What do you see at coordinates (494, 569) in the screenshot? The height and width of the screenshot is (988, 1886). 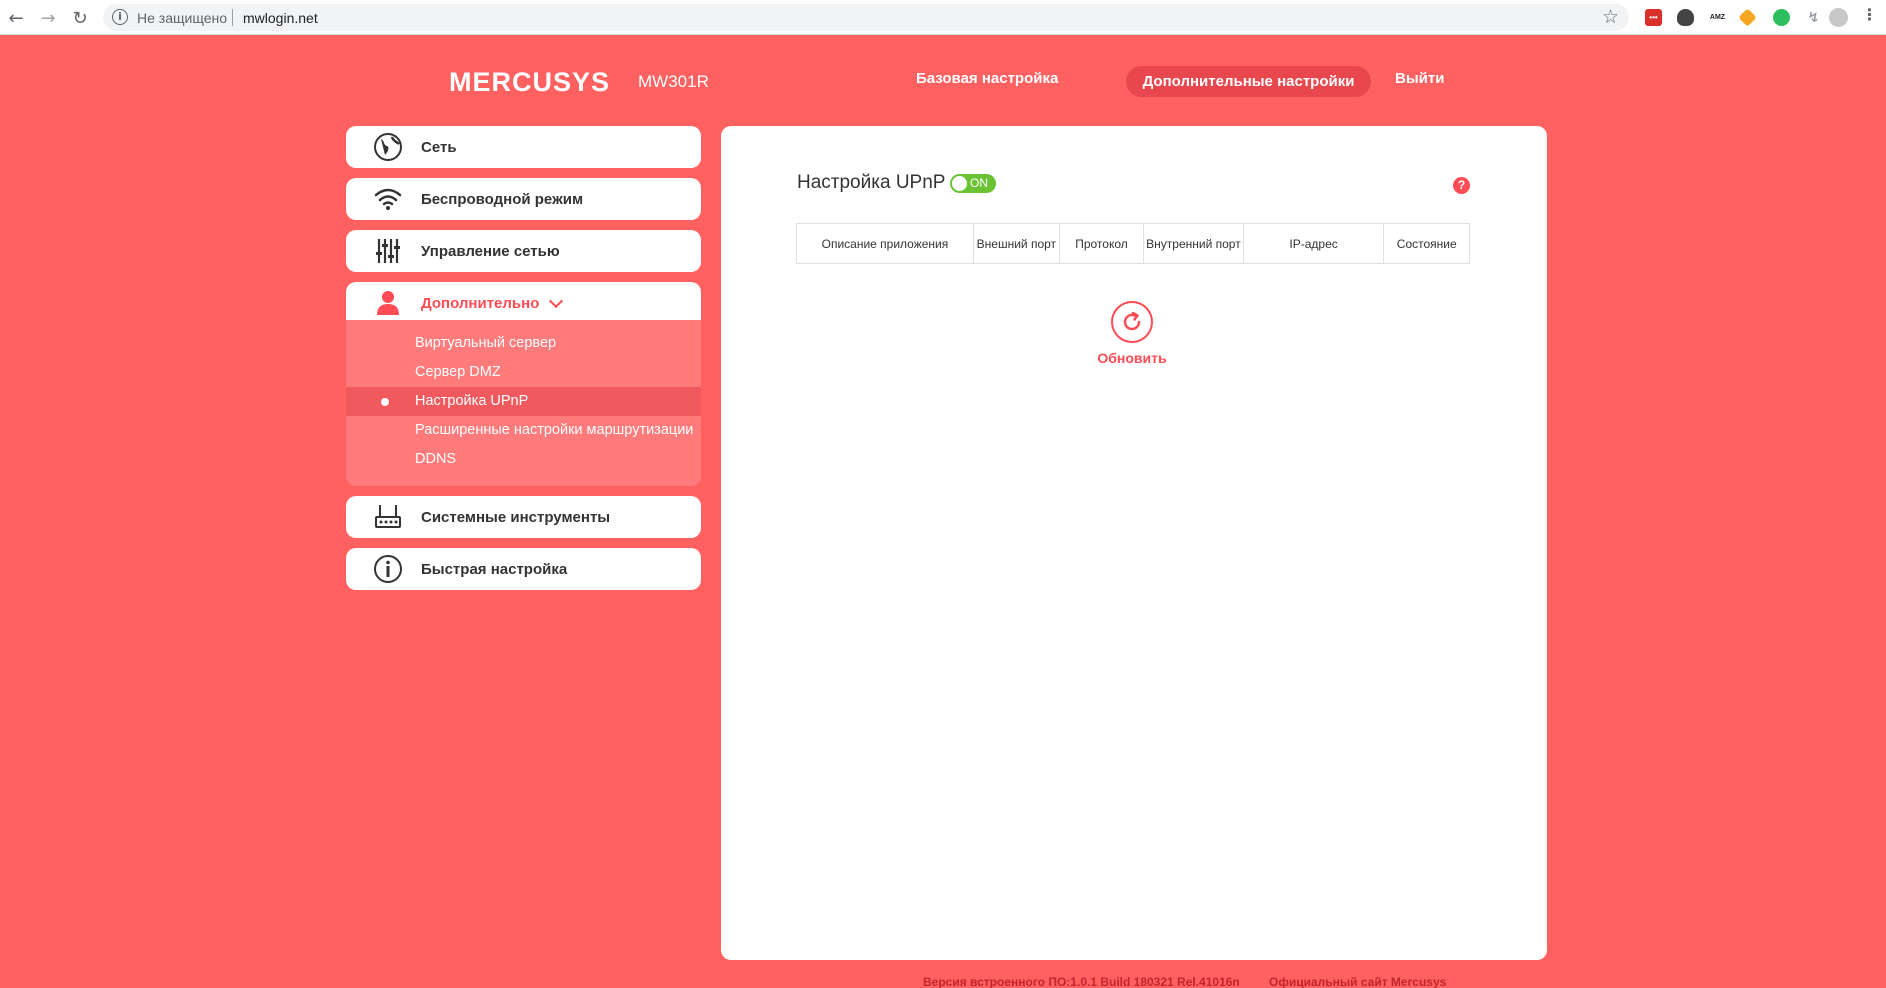 I see `sidebar-item-label: Быстрая настройка` at bounding box center [494, 569].